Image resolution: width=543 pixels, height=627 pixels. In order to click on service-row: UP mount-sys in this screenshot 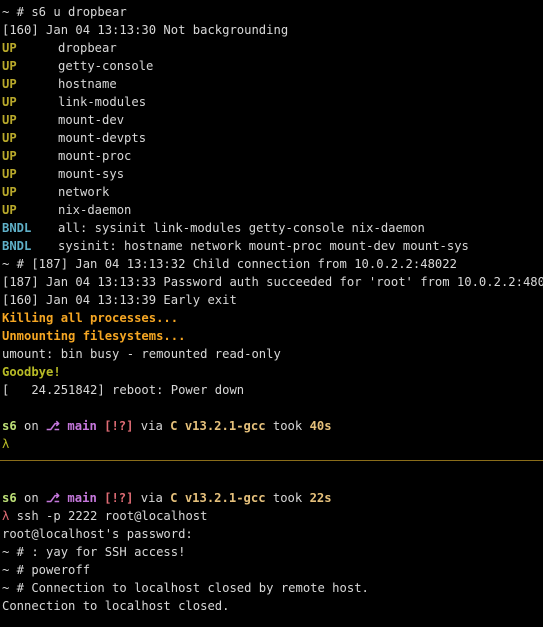, I will do `click(63, 174)`.